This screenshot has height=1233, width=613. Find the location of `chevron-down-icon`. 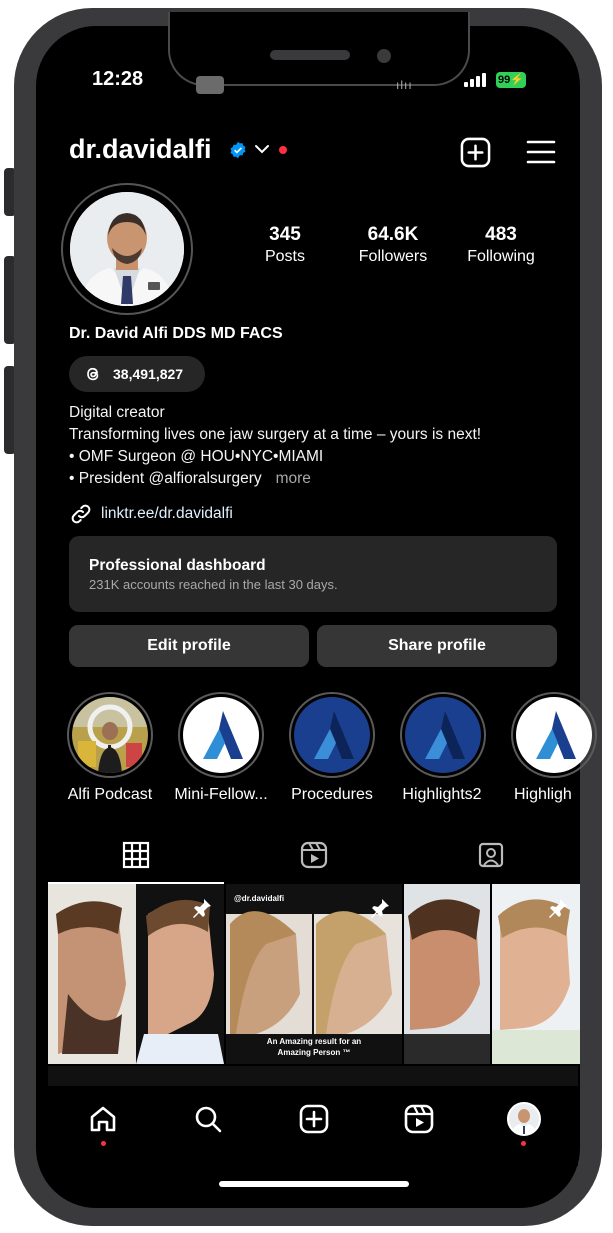

chevron-down-icon is located at coordinates (262, 149).